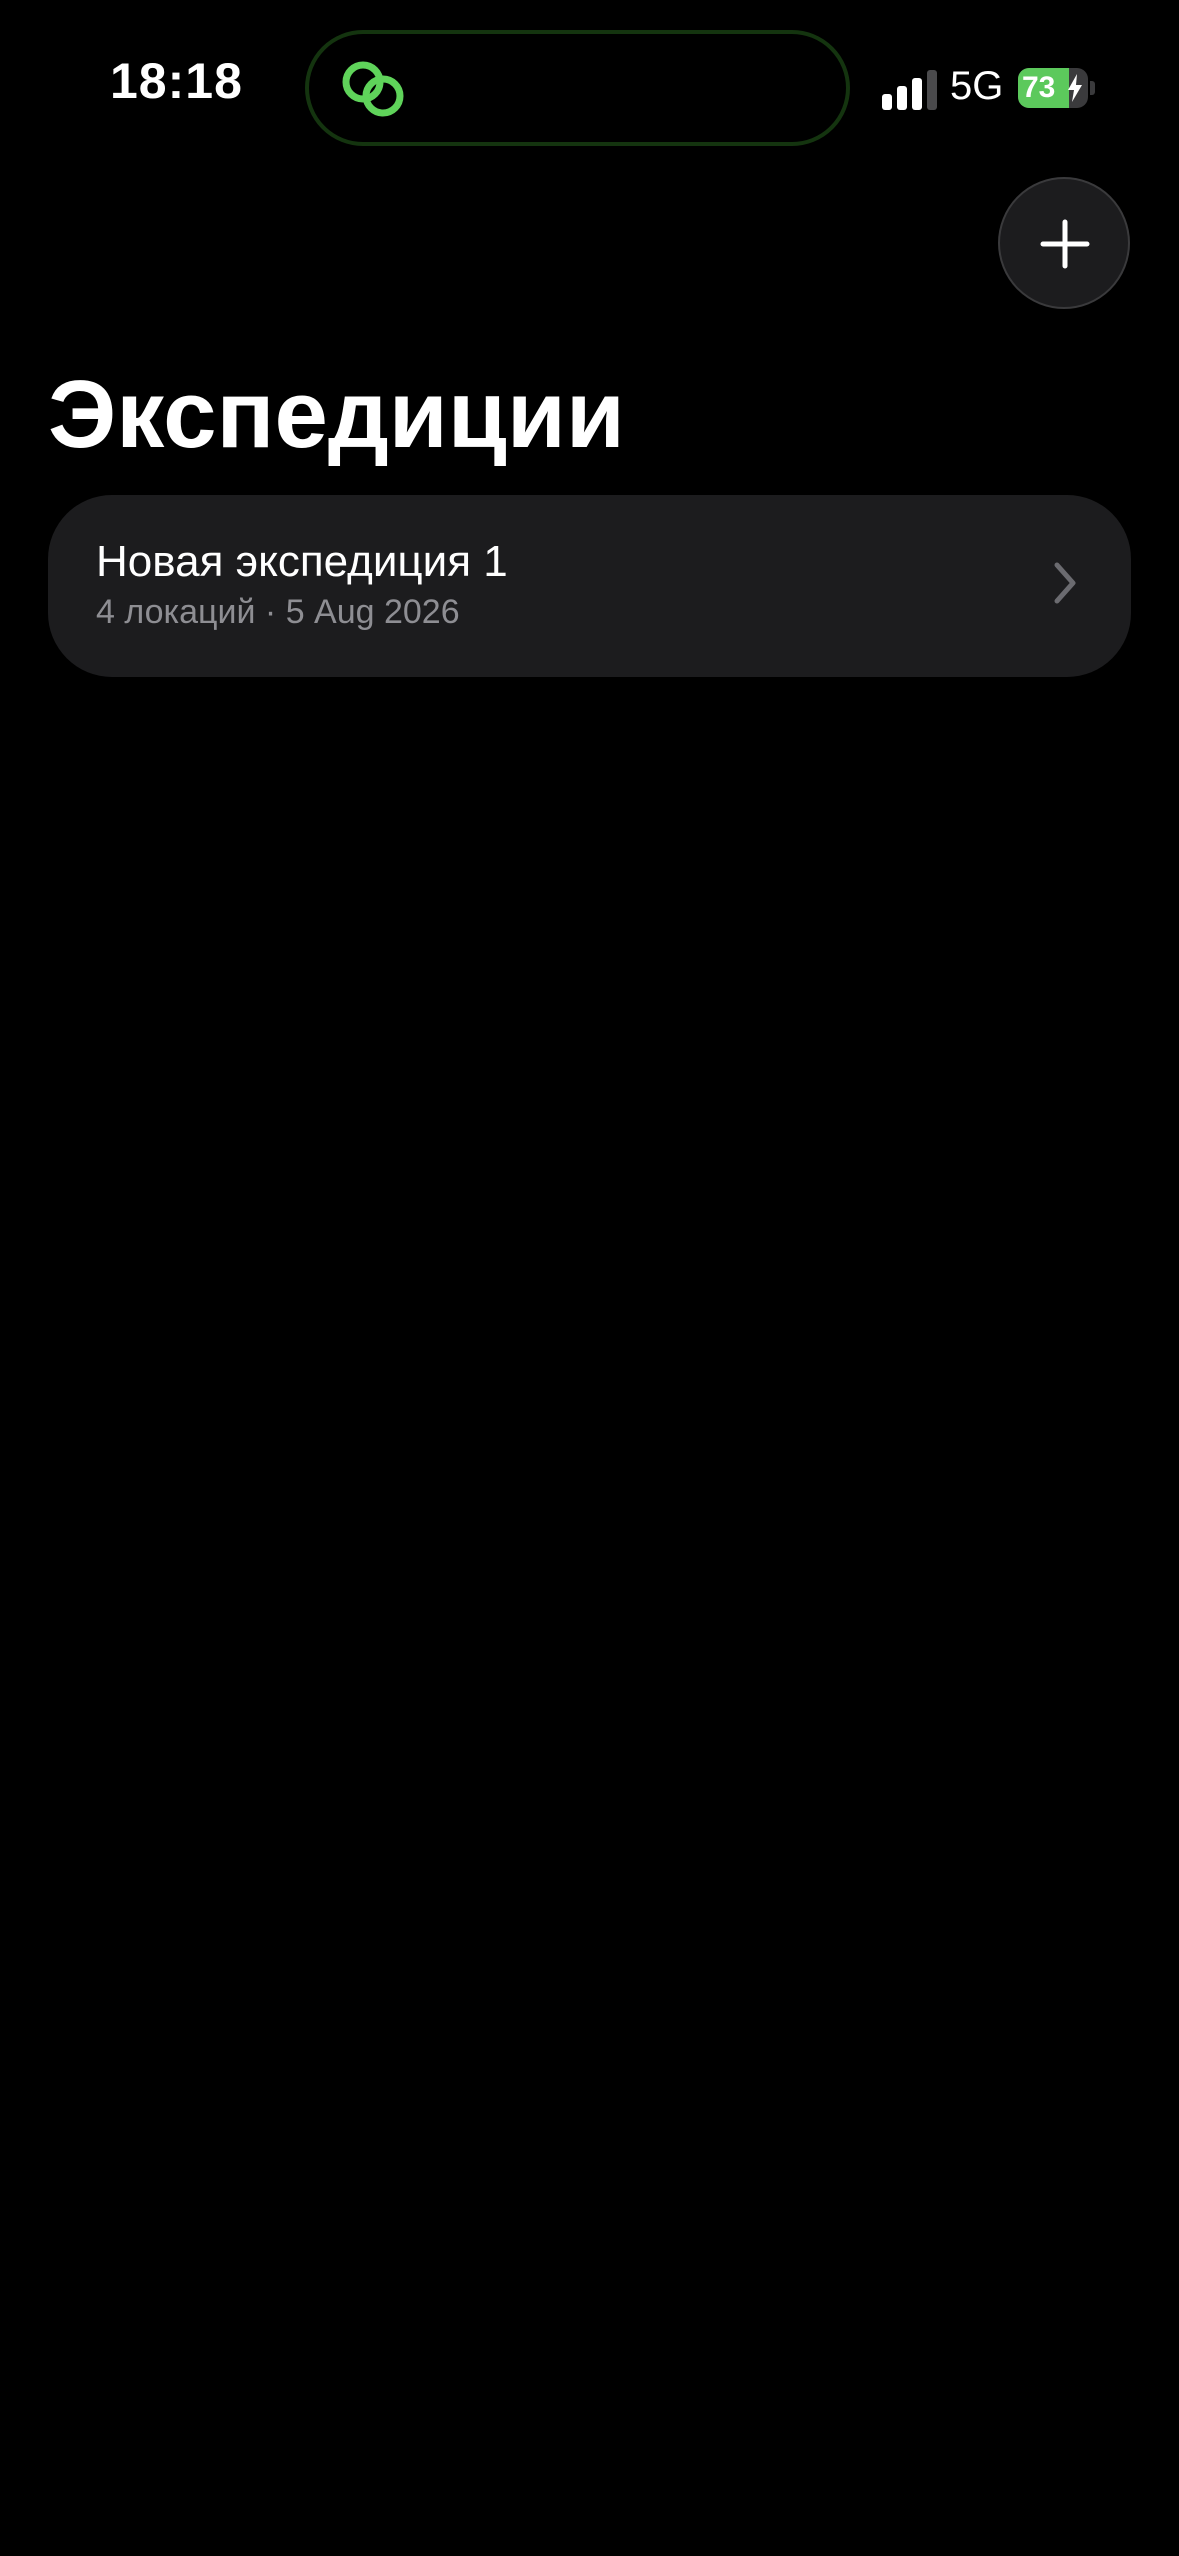 The height and width of the screenshot is (2556, 1179). Describe the element at coordinates (1092, 88) in the screenshot. I see `battery-cap` at that location.